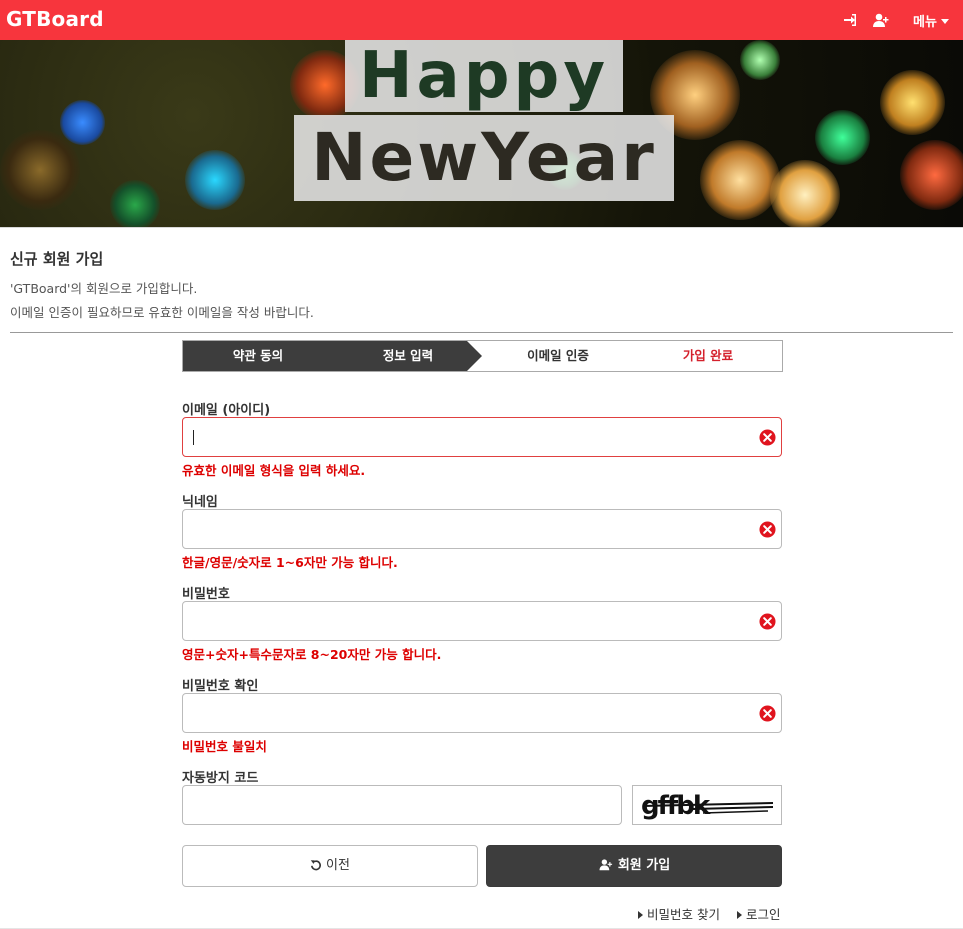 The height and width of the screenshot is (929, 963). What do you see at coordinates (274, 470) in the screenshot?
I see `email-error: 유효한 이메일 형식을 입력 하세요.` at bounding box center [274, 470].